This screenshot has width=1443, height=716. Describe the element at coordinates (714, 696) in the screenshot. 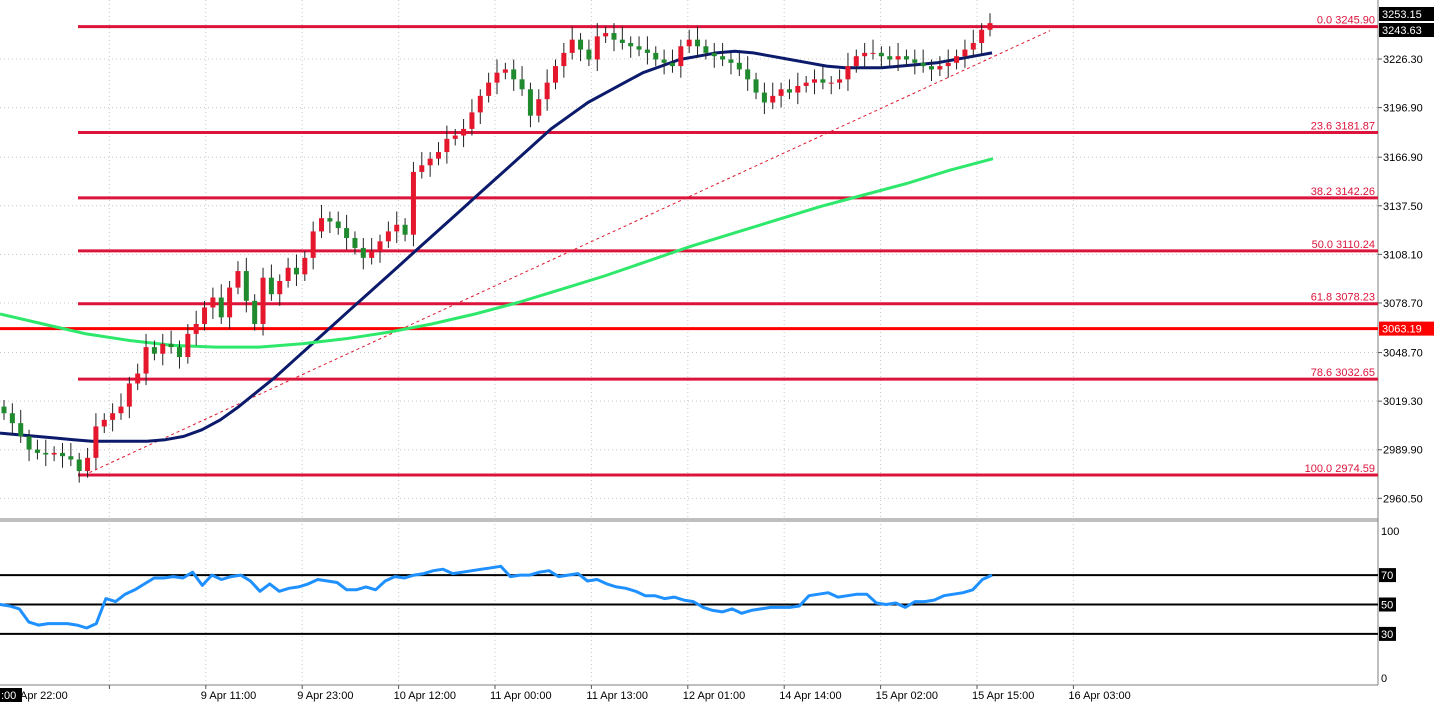

I see `svg-text: 12 Apr 01:00` at that location.